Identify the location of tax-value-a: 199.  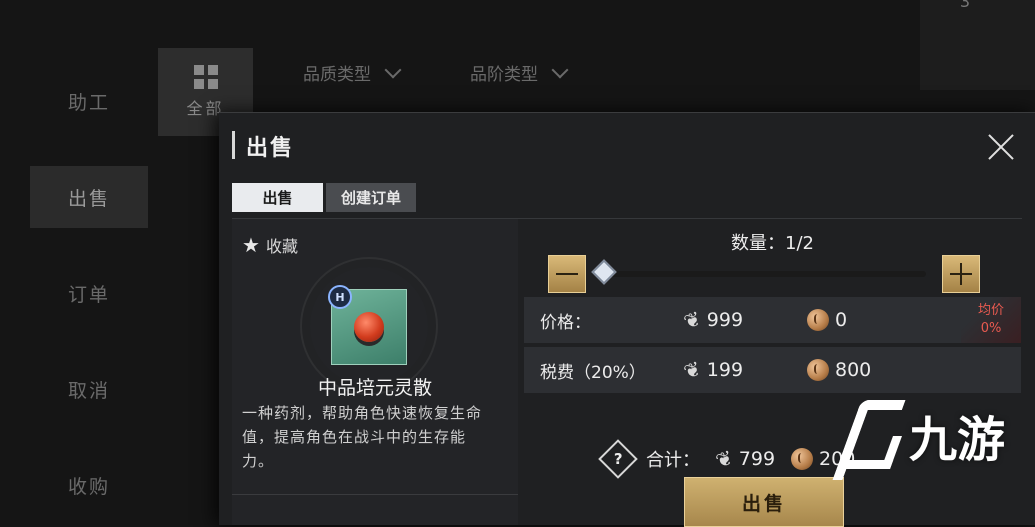
(725, 370).